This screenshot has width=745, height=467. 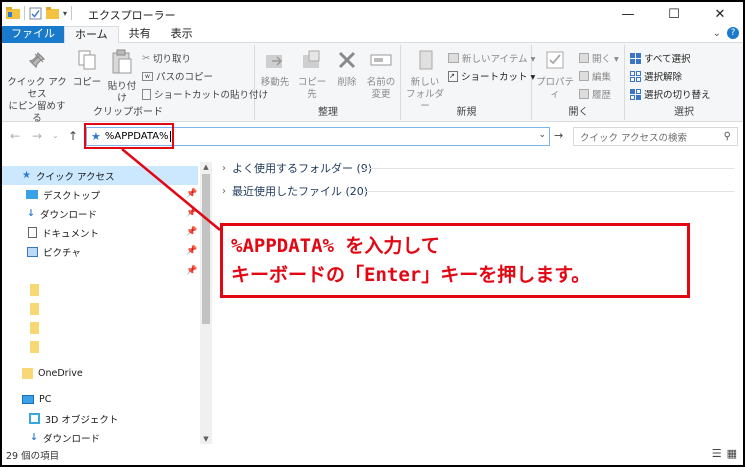 What do you see at coordinates (674, 14) in the screenshot?
I see `maximize-button: ☐` at bounding box center [674, 14].